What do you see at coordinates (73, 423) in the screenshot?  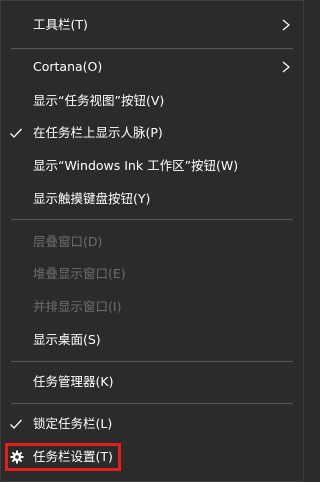 I see `menu-item-label: 锁定任务栏(L)` at bounding box center [73, 423].